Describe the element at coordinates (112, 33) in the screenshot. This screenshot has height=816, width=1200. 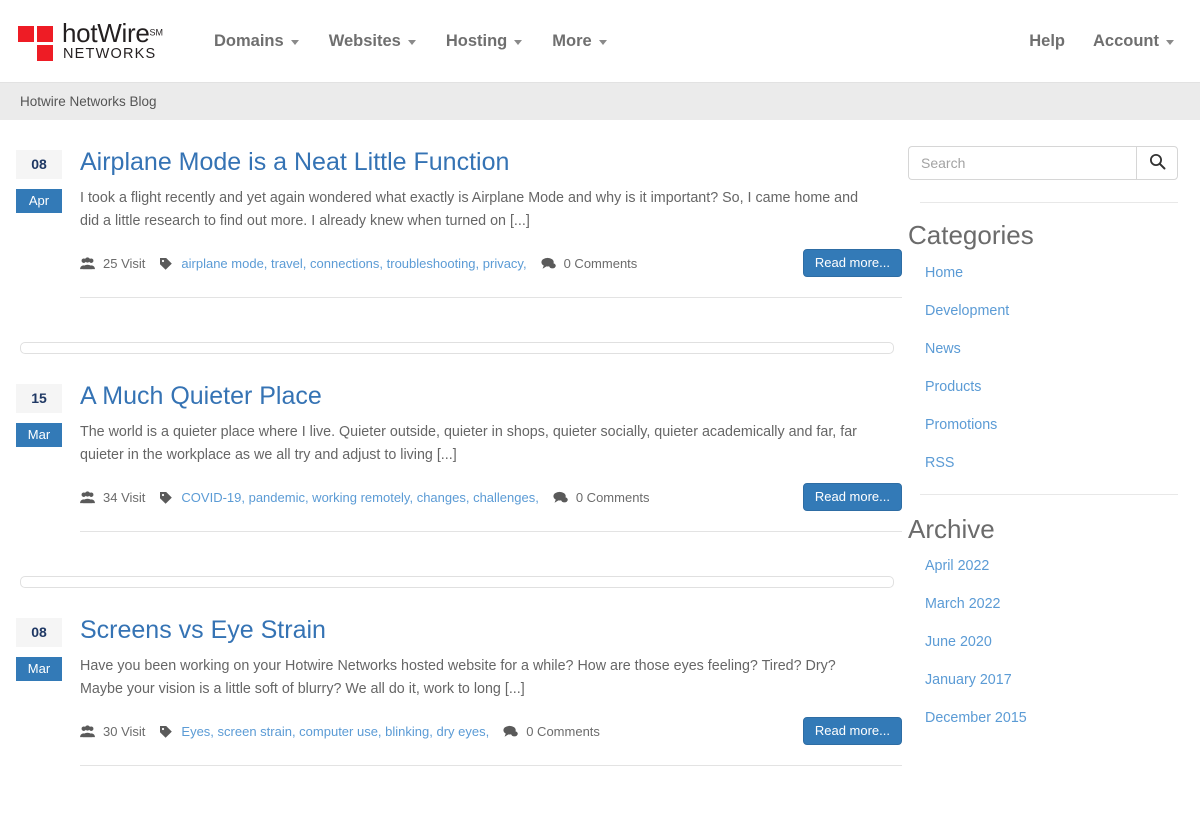
I see `logo-wordmark: hotWireSM` at that location.